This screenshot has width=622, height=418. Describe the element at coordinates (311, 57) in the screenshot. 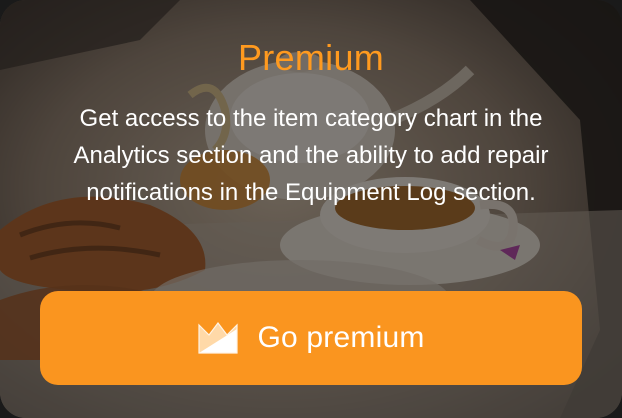

I see `premium-title: Premium` at that location.